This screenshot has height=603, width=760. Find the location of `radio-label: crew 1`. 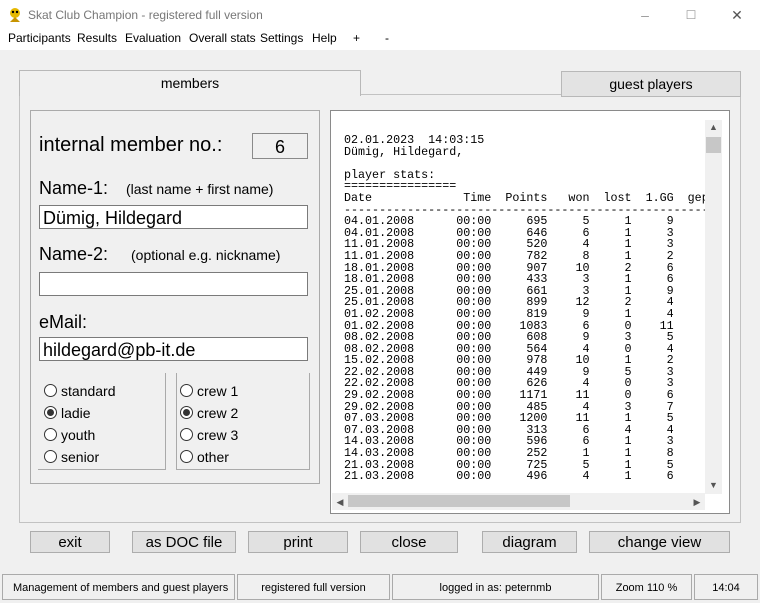

radio-label: crew 1 is located at coordinates (218, 391).